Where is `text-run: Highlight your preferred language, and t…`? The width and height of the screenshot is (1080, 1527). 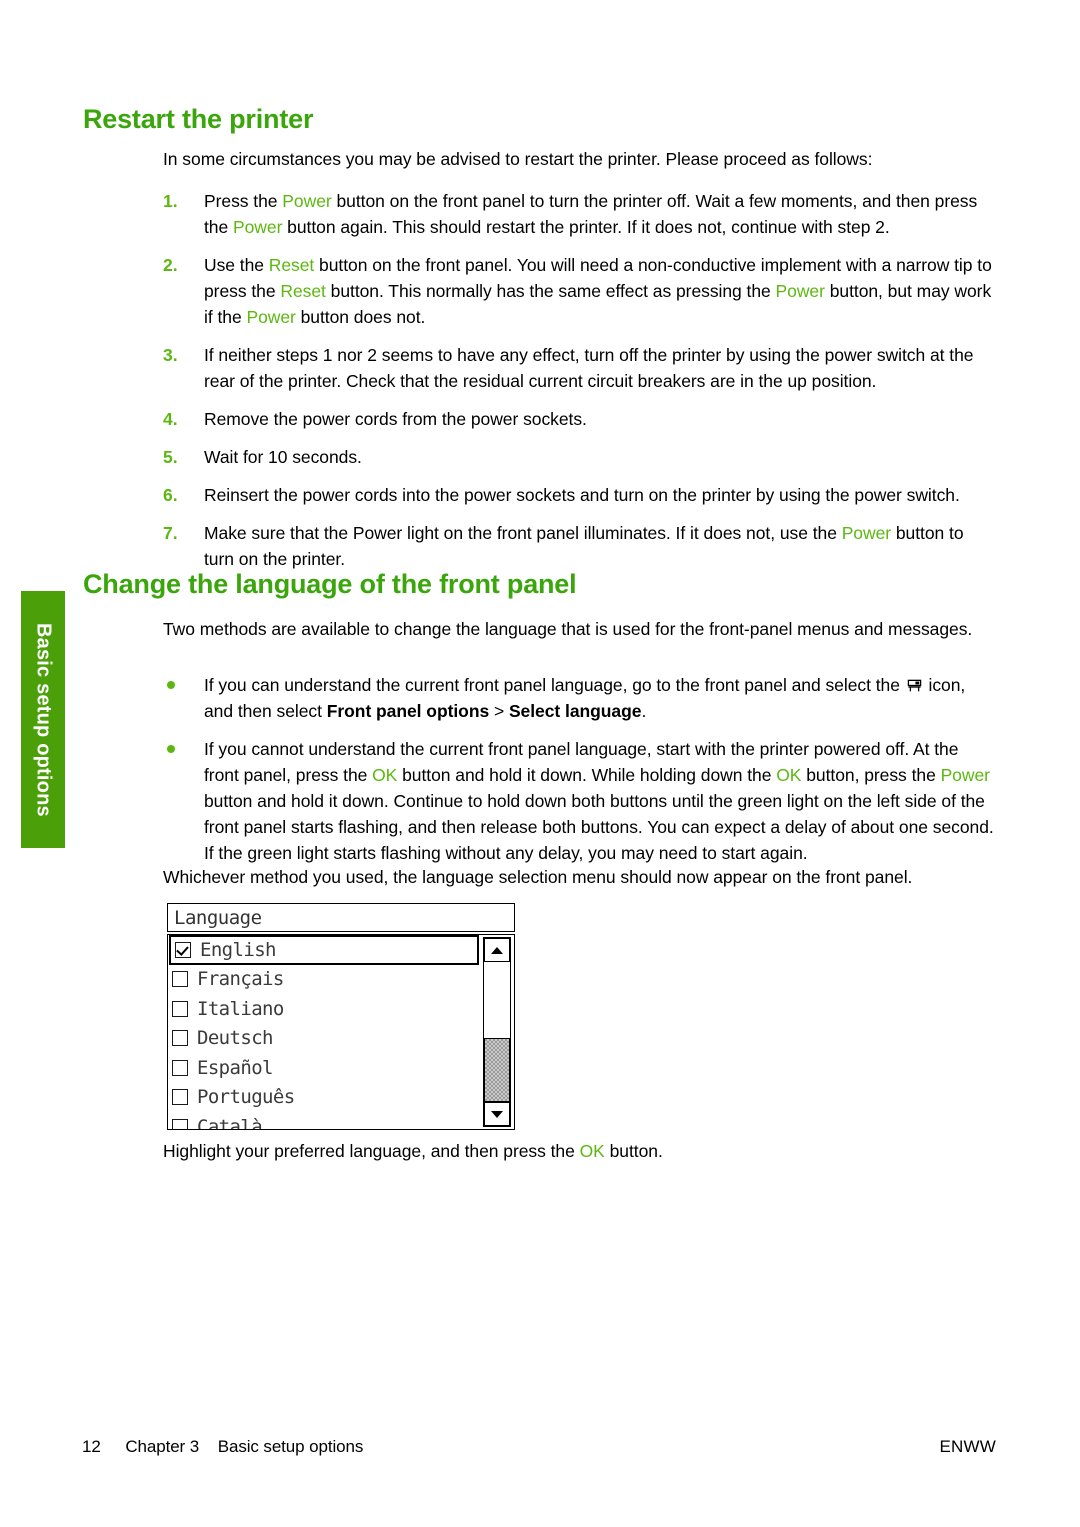 text-run: Highlight your preferred language, and t… is located at coordinates (371, 1151).